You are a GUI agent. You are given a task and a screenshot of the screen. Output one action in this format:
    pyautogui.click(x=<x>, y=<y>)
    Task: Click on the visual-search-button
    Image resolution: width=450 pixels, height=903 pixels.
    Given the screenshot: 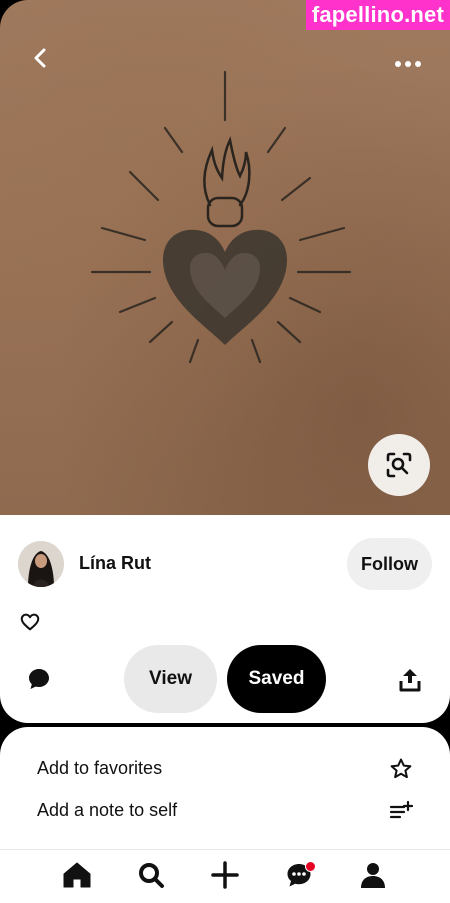 What is the action you would take?
    pyautogui.click(x=399, y=465)
    